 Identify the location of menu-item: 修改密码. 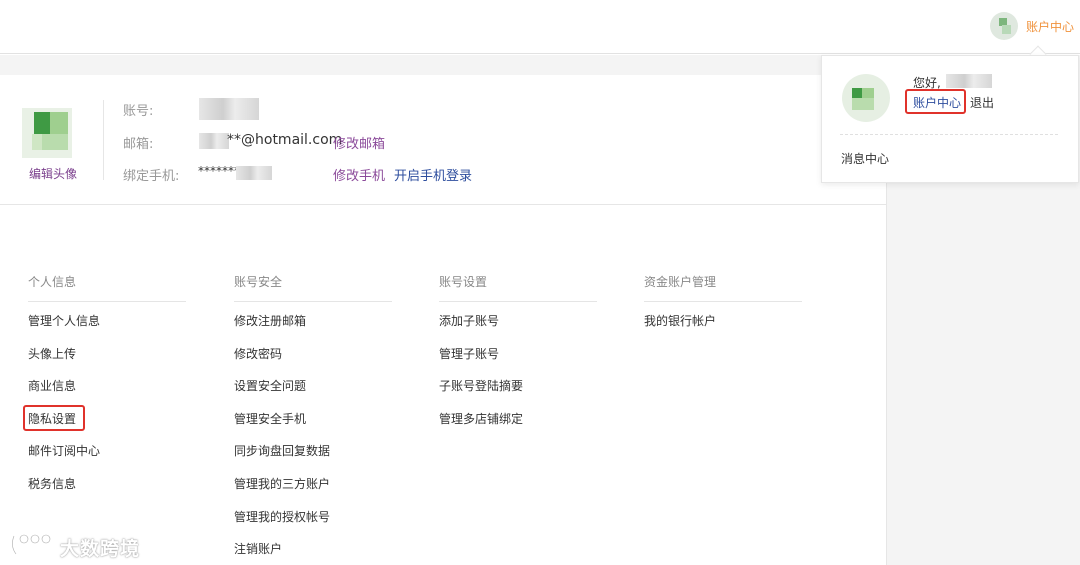
(313, 354).